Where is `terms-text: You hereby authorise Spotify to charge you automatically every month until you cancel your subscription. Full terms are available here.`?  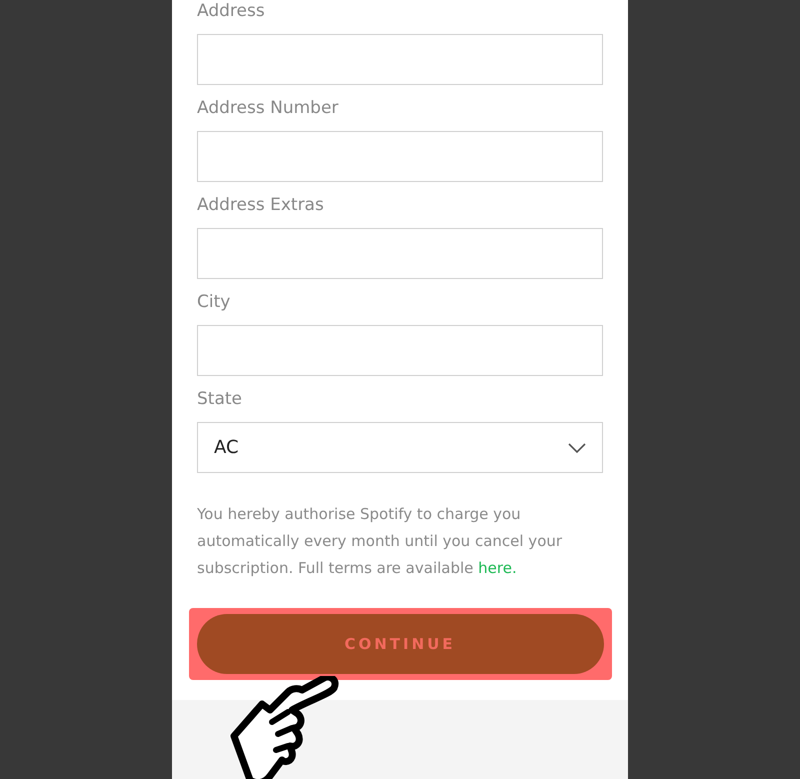 terms-text: You hereby authorise Spotify to charge you automatically every month until you cancel your subscription. Full terms are available here. is located at coordinates (380, 541).